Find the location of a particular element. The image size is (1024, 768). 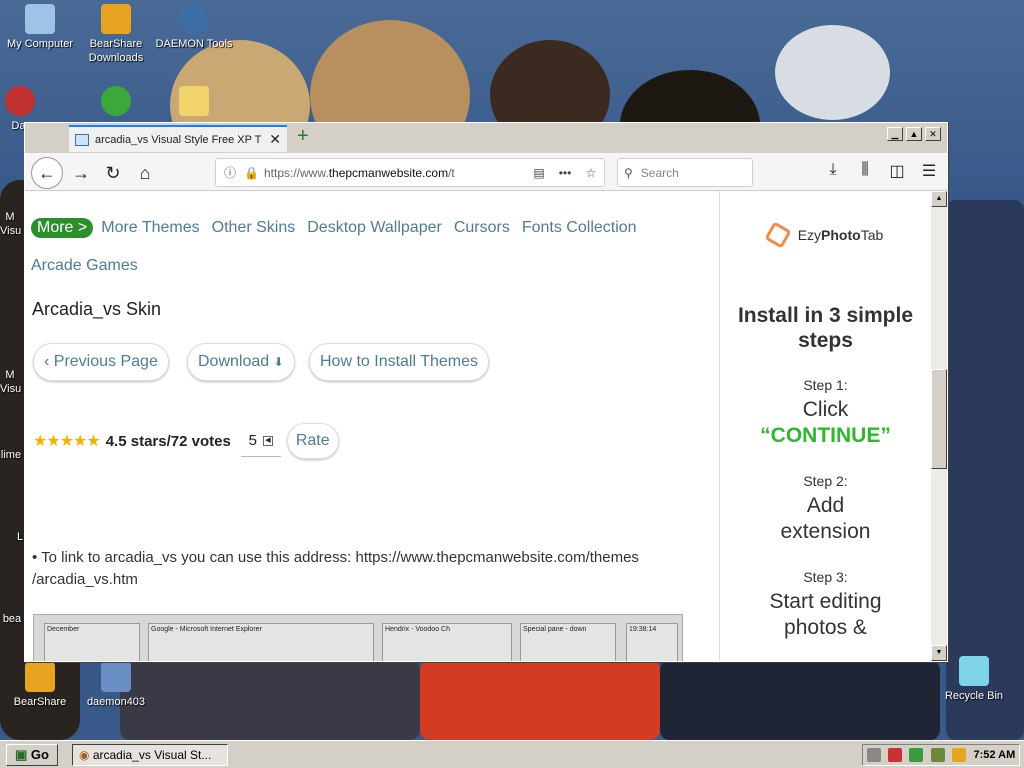

desktop-icon-folder is located at coordinates (194, 102).